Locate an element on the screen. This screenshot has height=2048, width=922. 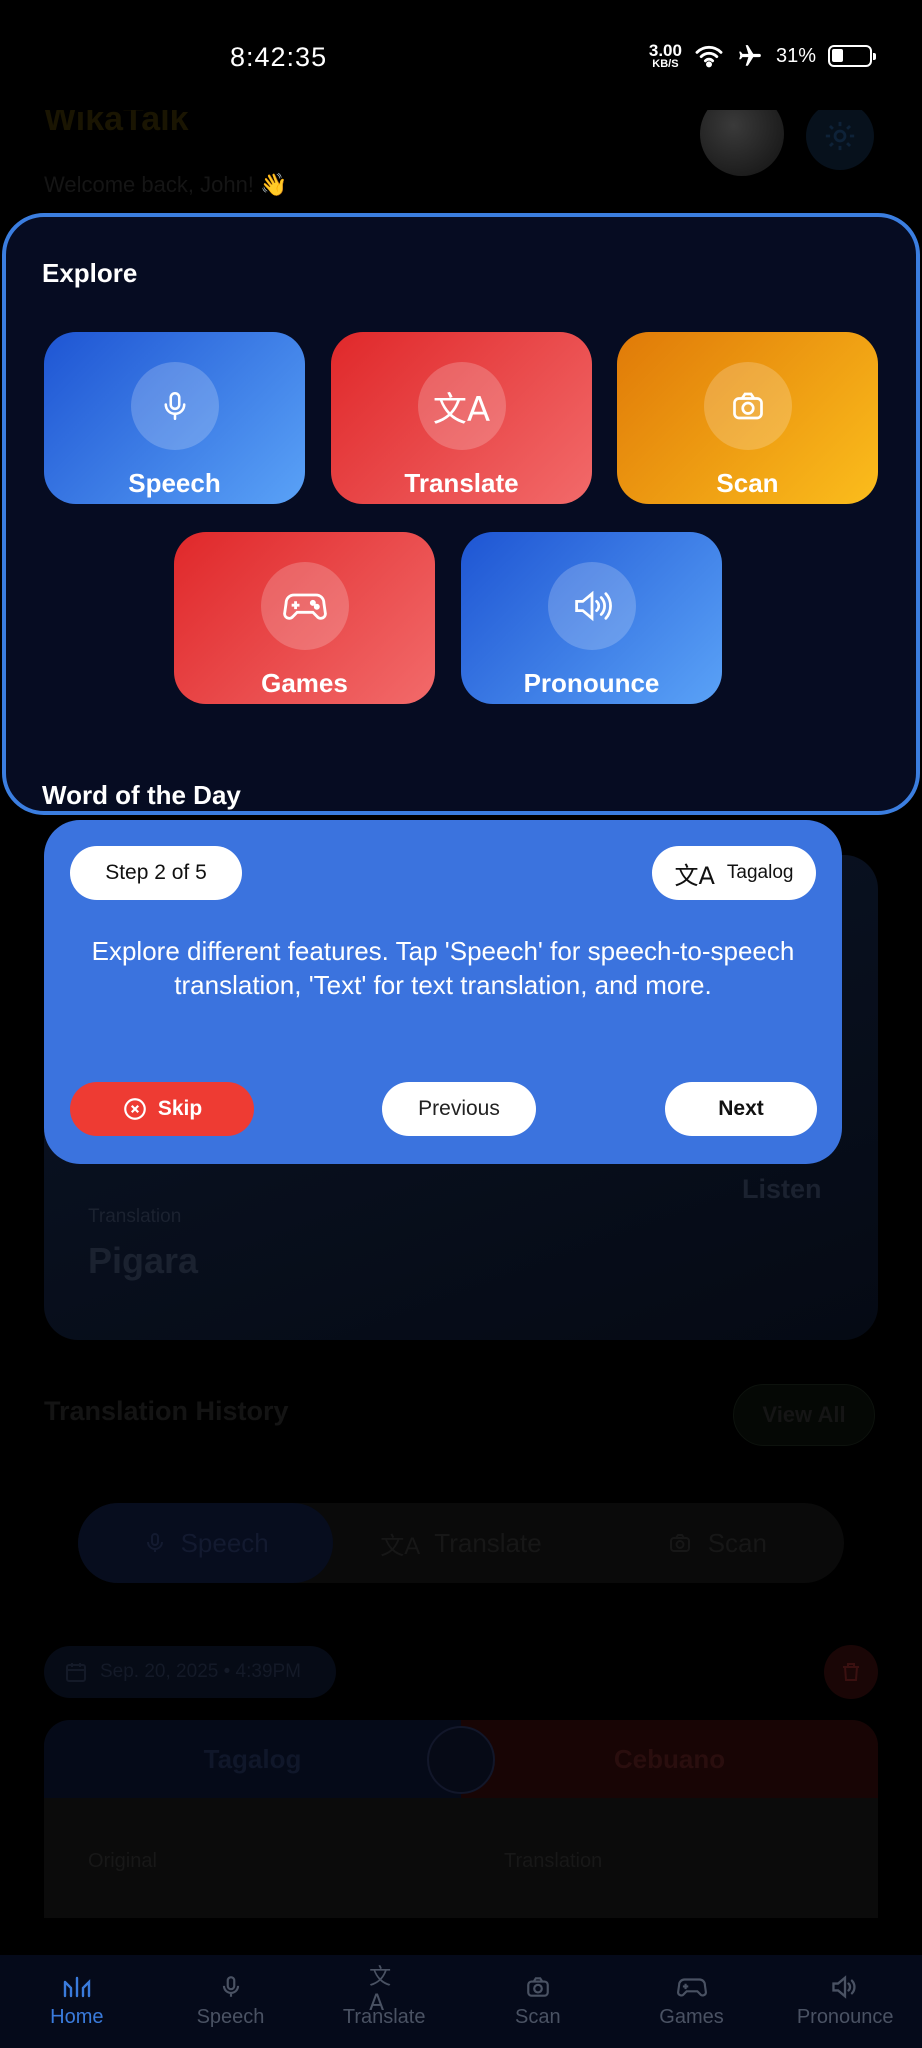
explore-games-button: Games is located at coordinates (304, 618).